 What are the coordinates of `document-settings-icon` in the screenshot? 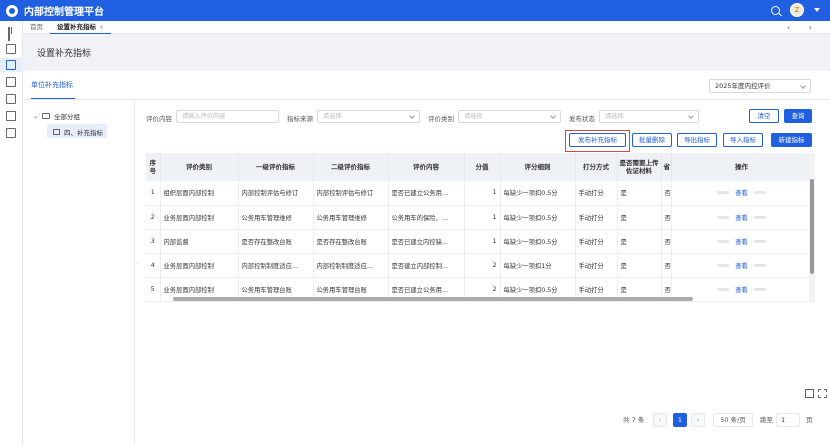 It's located at (11, 65).